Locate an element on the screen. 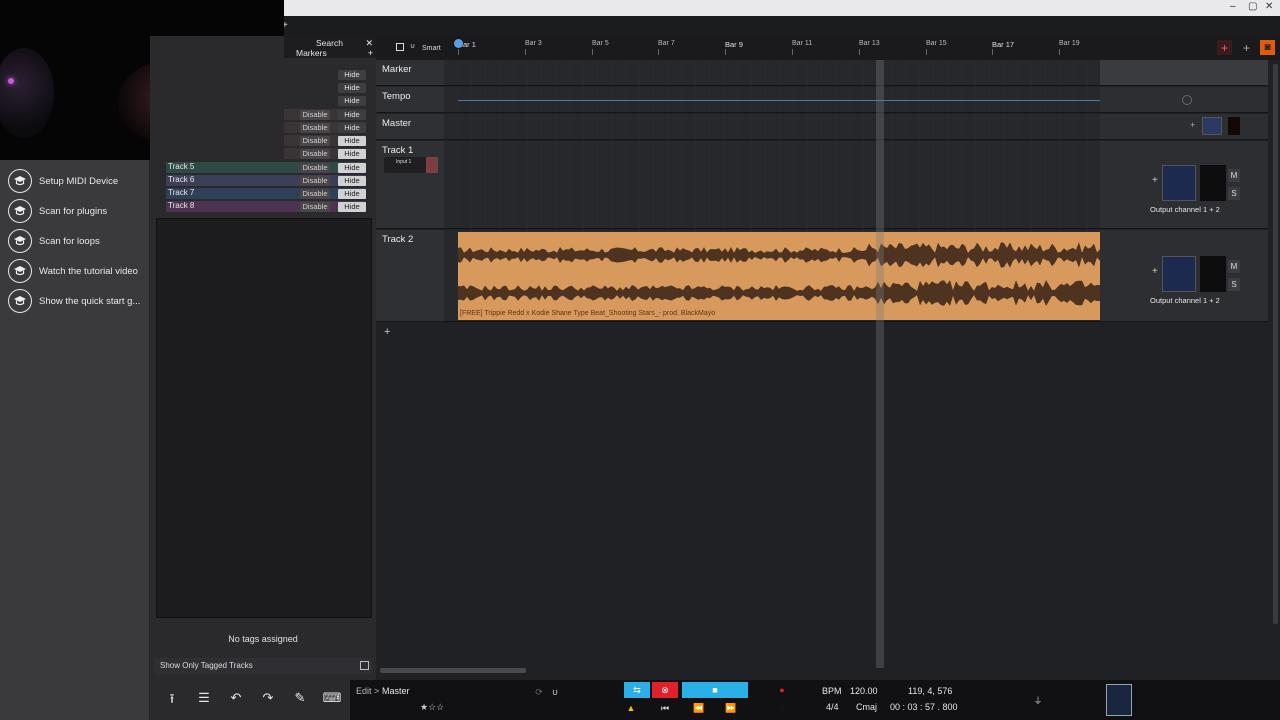  lane-end: + M S Output channel 1 + 2 is located at coordinates (1184, 275).